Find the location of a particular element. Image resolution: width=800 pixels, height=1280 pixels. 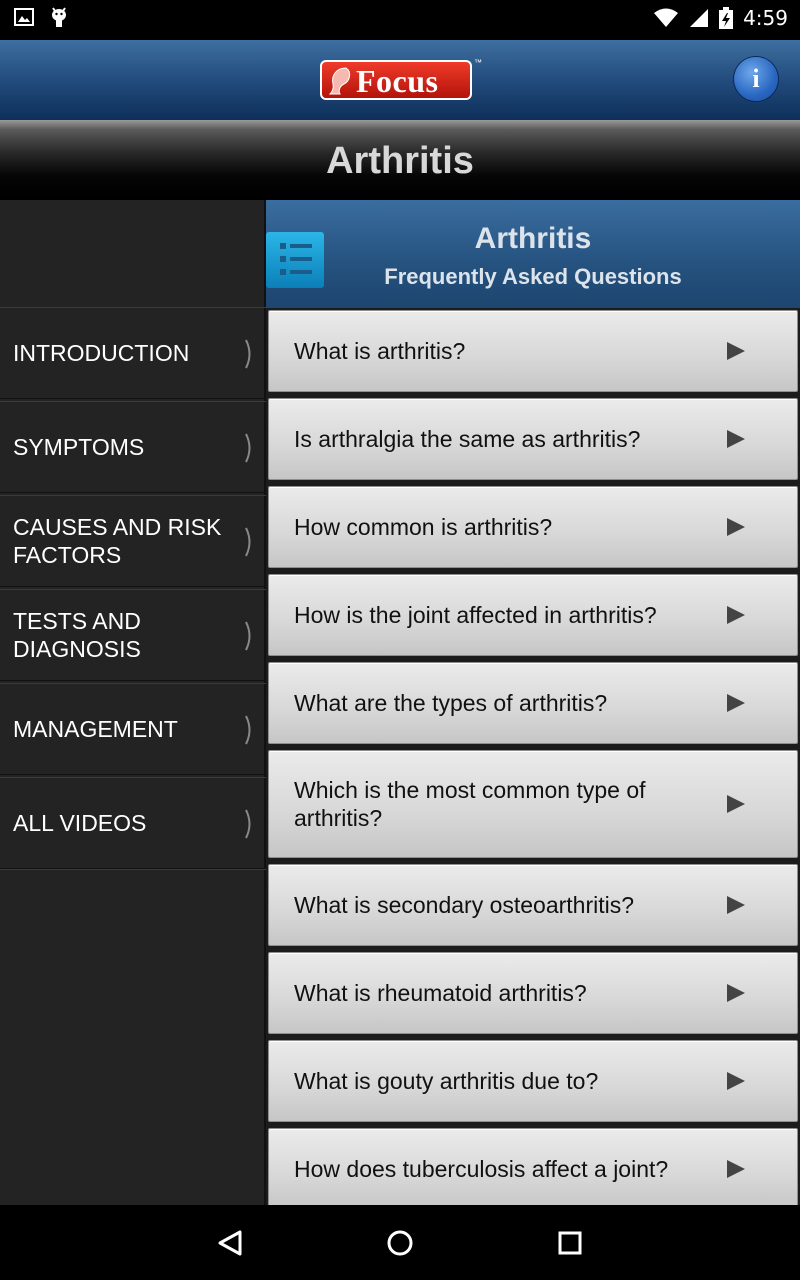

sidebar-item-label: SYMPTOMS is located at coordinates (79, 447).